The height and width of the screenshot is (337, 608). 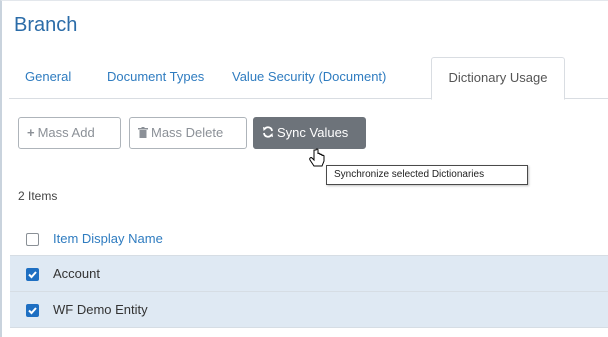 What do you see at coordinates (155, 78) in the screenshot?
I see `tab-document-types: Document Types` at bounding box center [155, 78].